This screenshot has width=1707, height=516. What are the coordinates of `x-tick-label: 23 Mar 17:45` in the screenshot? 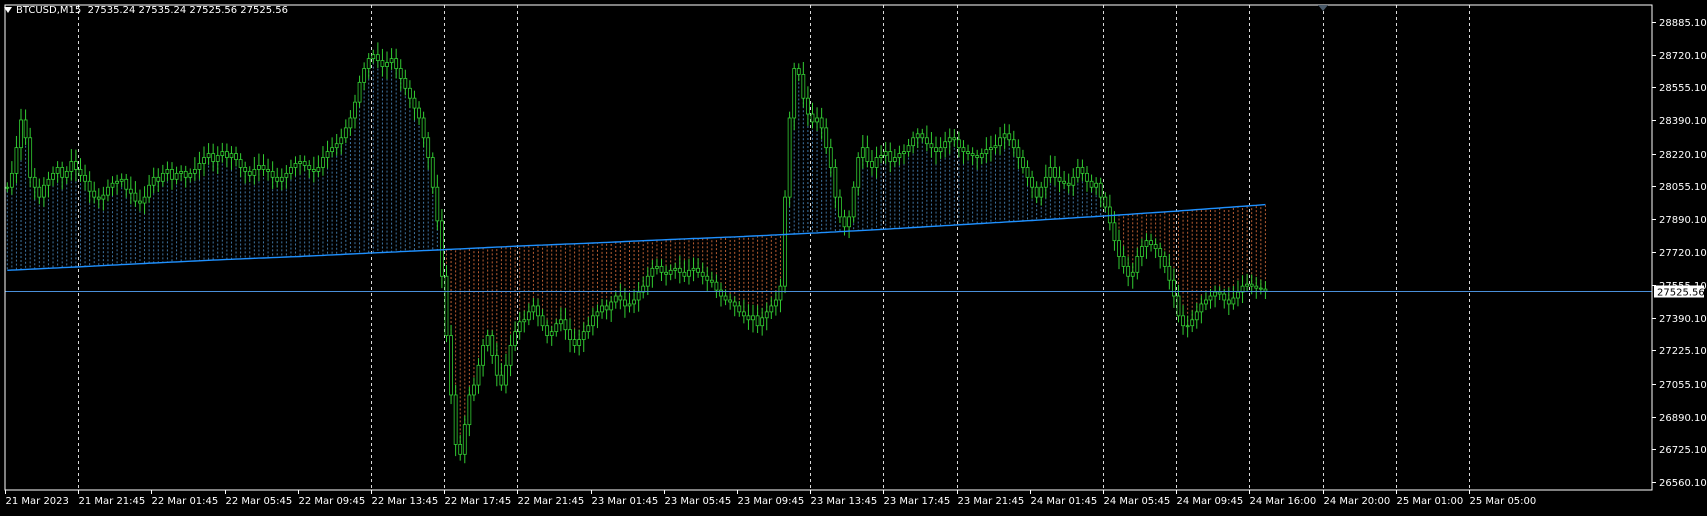 It's located at (917, 501).